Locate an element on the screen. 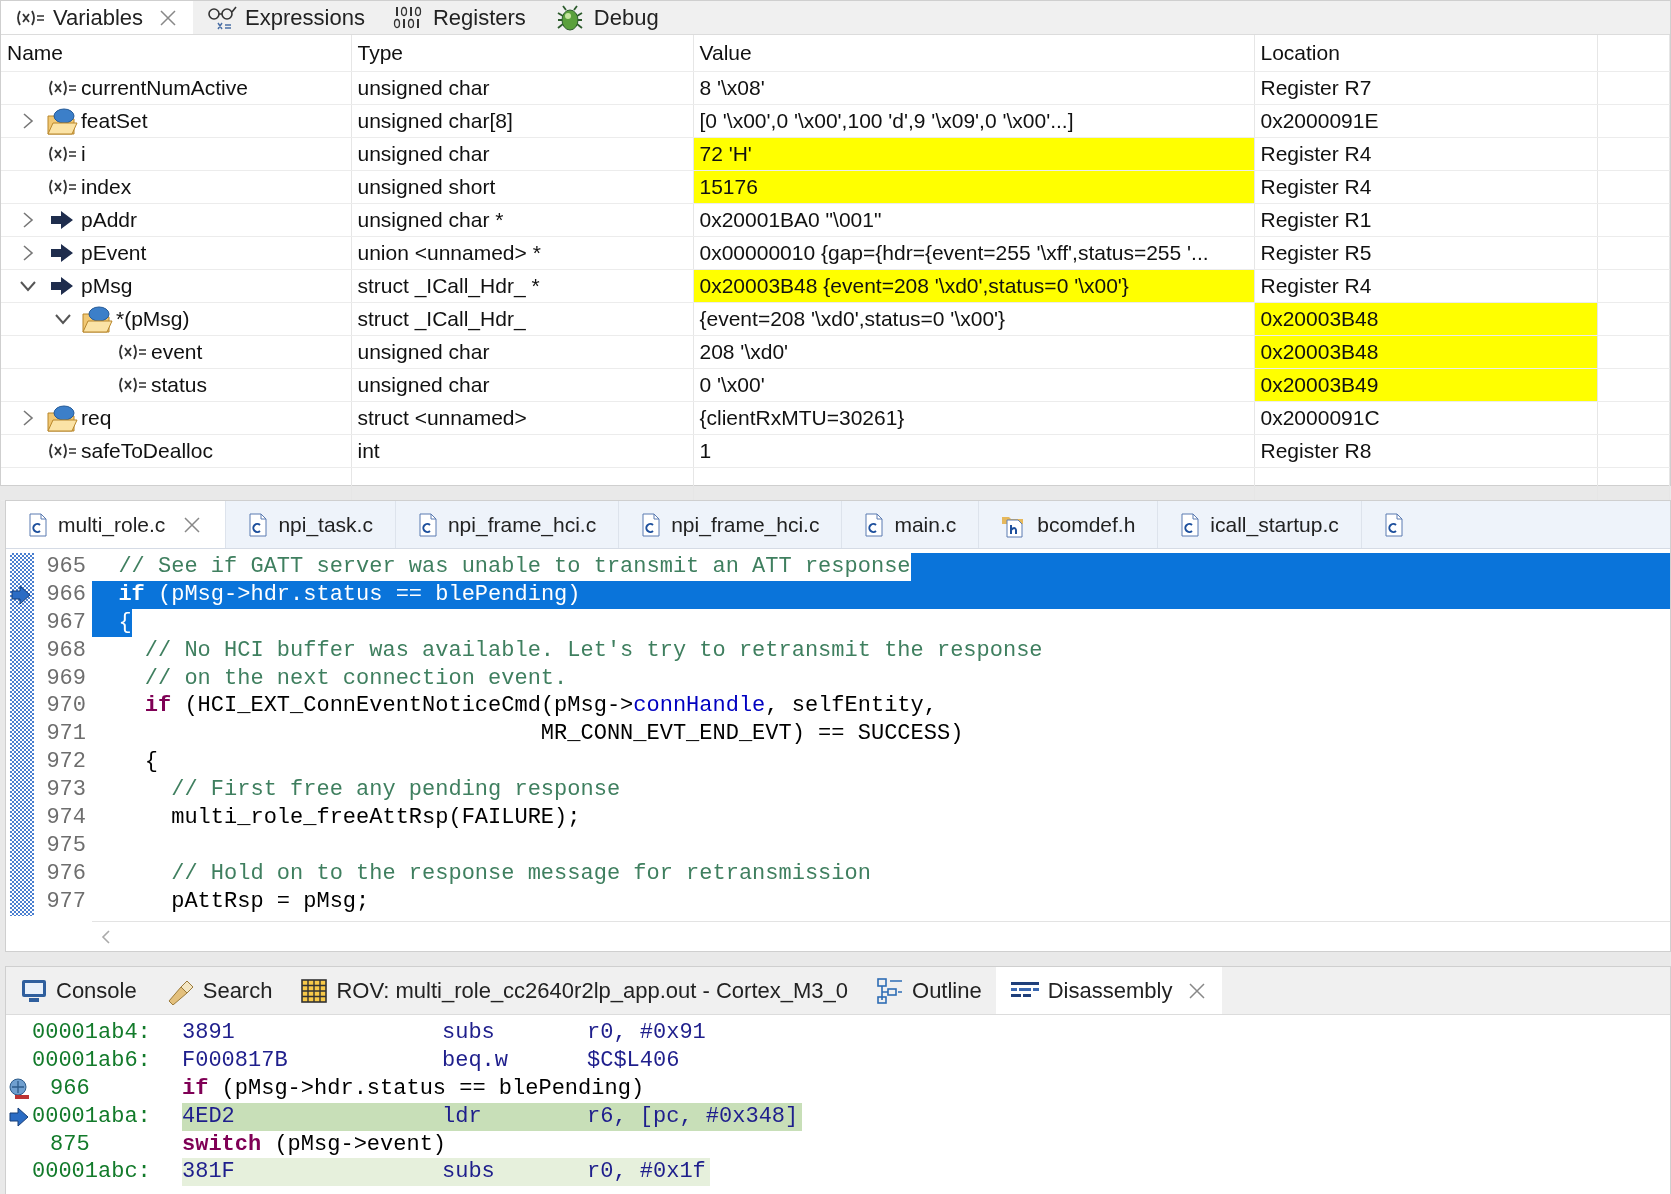  code-line: // on the next connection event. is located at coordinates (355, 678).